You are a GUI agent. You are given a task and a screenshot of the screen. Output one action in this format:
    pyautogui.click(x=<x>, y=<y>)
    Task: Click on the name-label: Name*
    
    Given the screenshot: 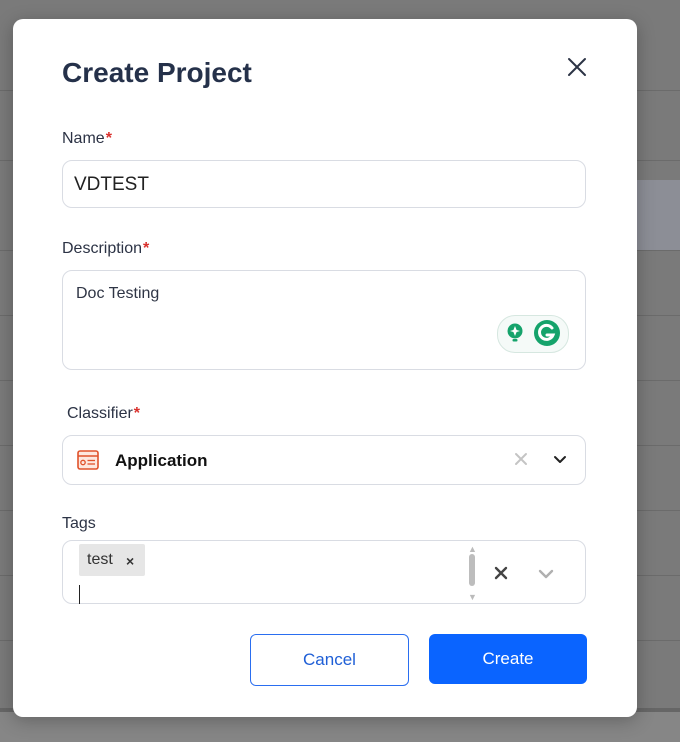 What is the action you would take?
    pyautogui.click(x=87, y=139)
    